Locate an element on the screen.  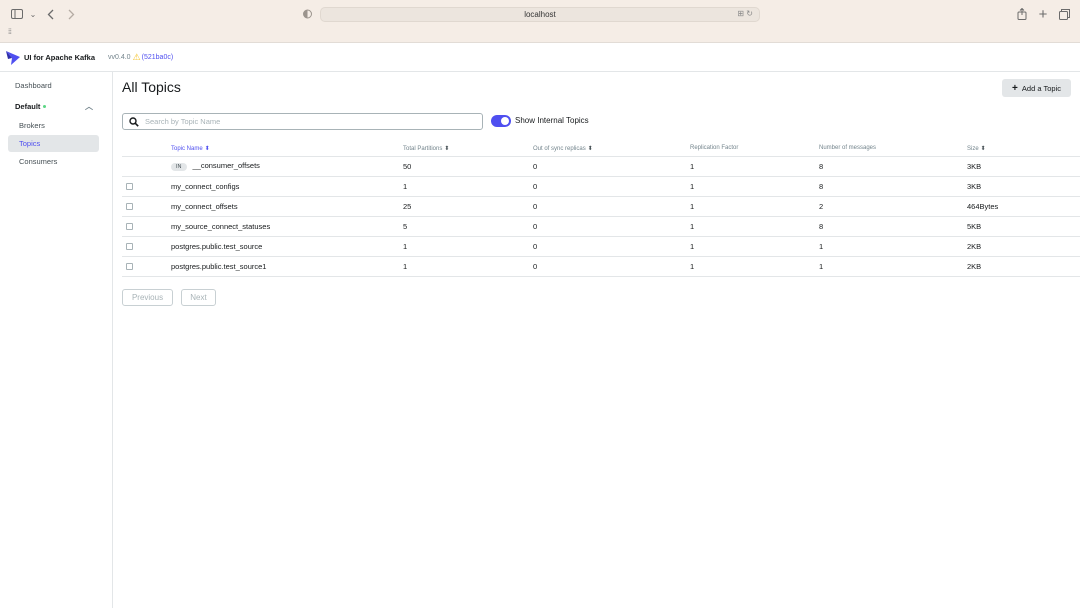
size-cell: 464Bytes is located at coordinates (1023, 206).